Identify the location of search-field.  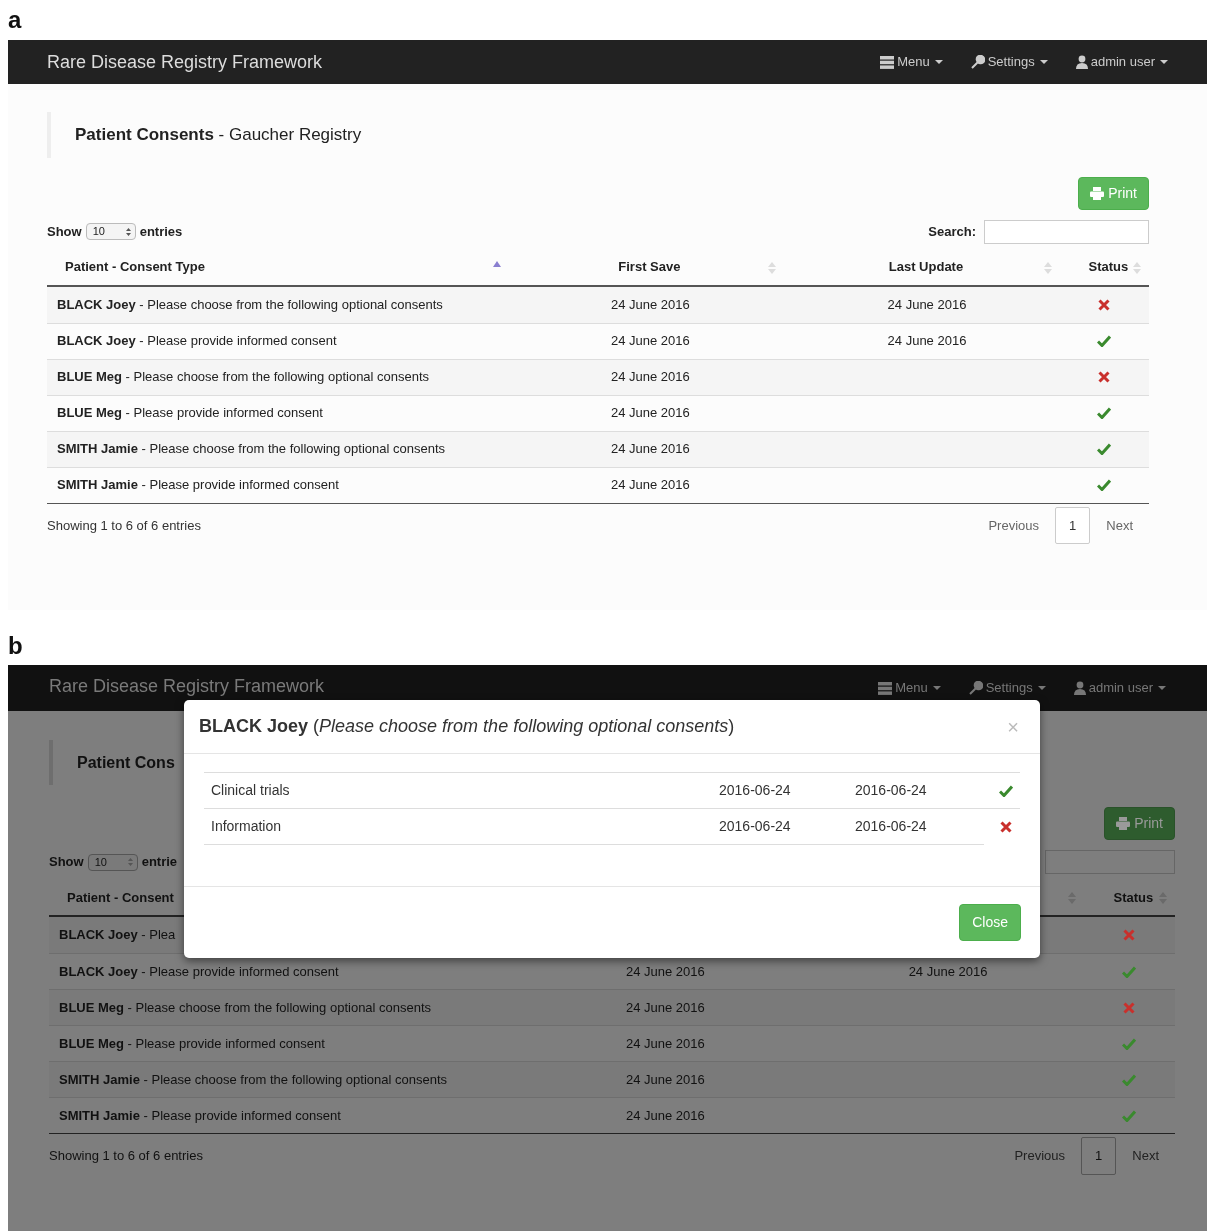
(1110, 862).